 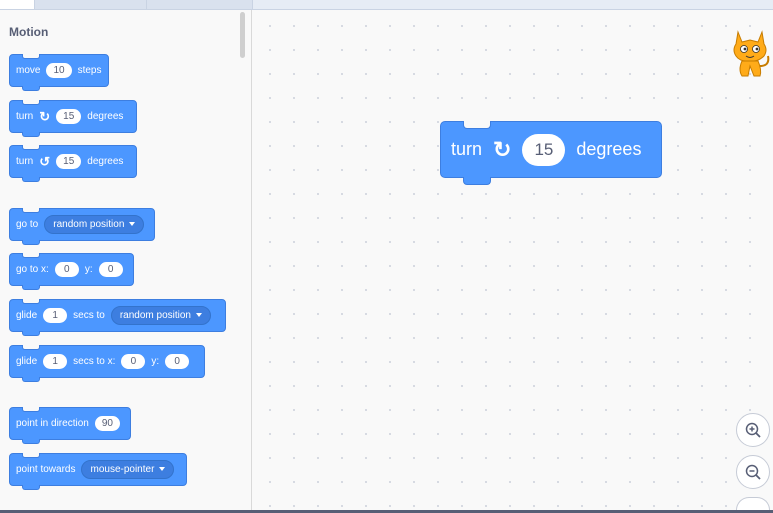 I want to click on workspace-block-turn-right: turn ↻ 15 degrees, so click(x=551, y=153).